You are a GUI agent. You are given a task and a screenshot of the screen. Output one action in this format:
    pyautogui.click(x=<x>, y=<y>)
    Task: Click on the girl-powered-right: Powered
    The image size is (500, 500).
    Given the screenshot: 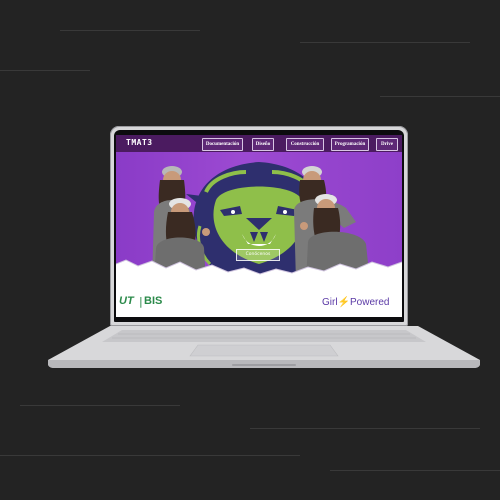 What is the action you would take?
    pyautogui.click(x=370, y=302)
    